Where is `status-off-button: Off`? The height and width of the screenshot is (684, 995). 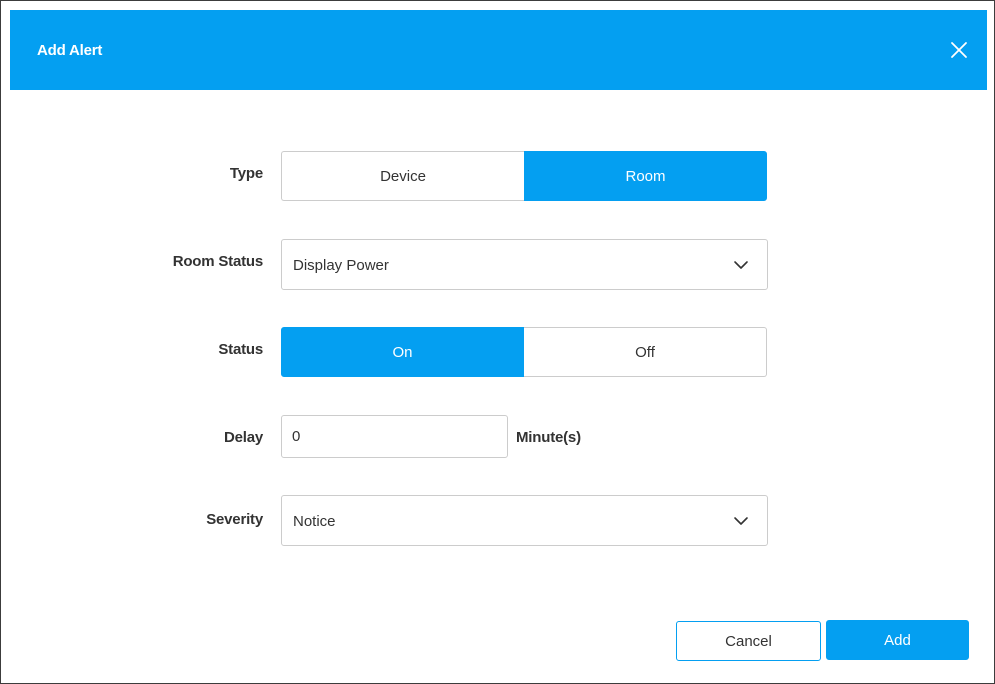 status-off-button: Off is located at coordinates (645, 352).